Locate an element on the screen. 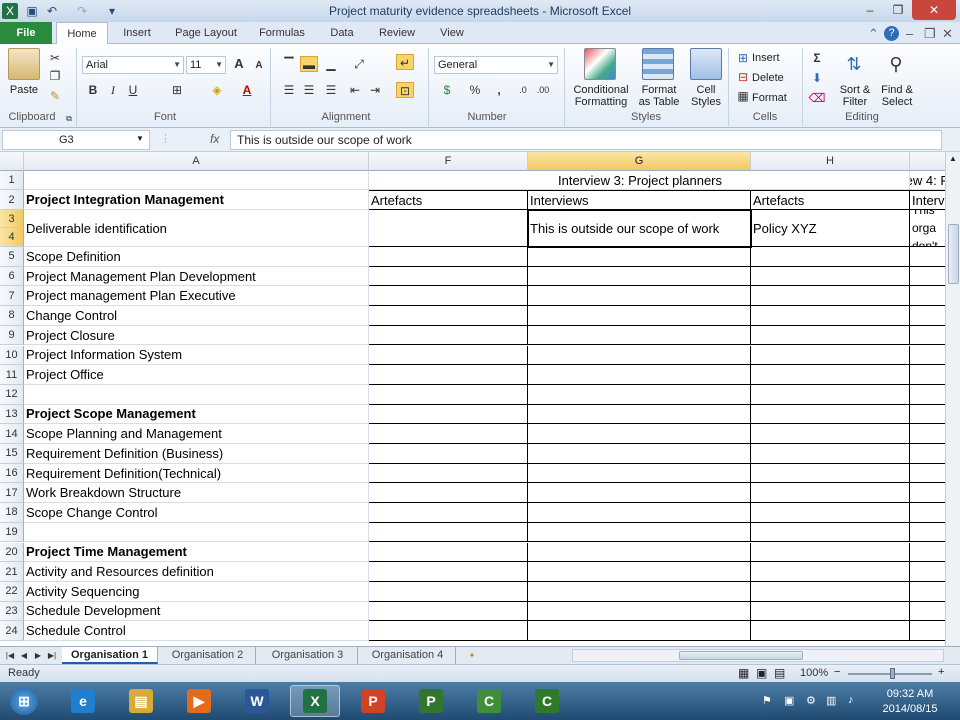 The width and height of the screenshot is (960, 720). paste-icon is located at coordinates (24, 64).